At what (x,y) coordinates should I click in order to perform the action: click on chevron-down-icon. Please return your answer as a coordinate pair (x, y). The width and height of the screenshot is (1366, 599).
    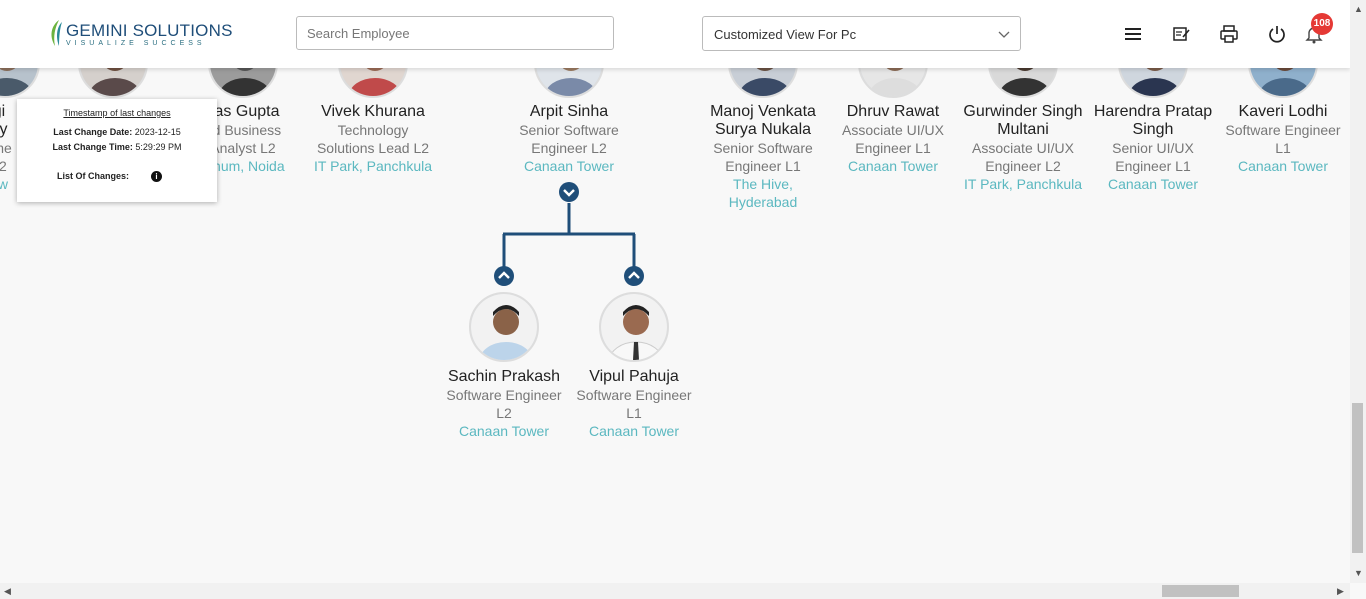
    Looking at the image, I should click on (1004, 34).